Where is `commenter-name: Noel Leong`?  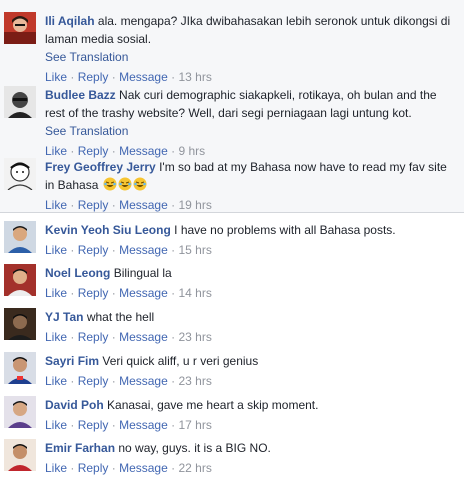
commenter-name: Noel Leong is located at coordinates (77, 273).